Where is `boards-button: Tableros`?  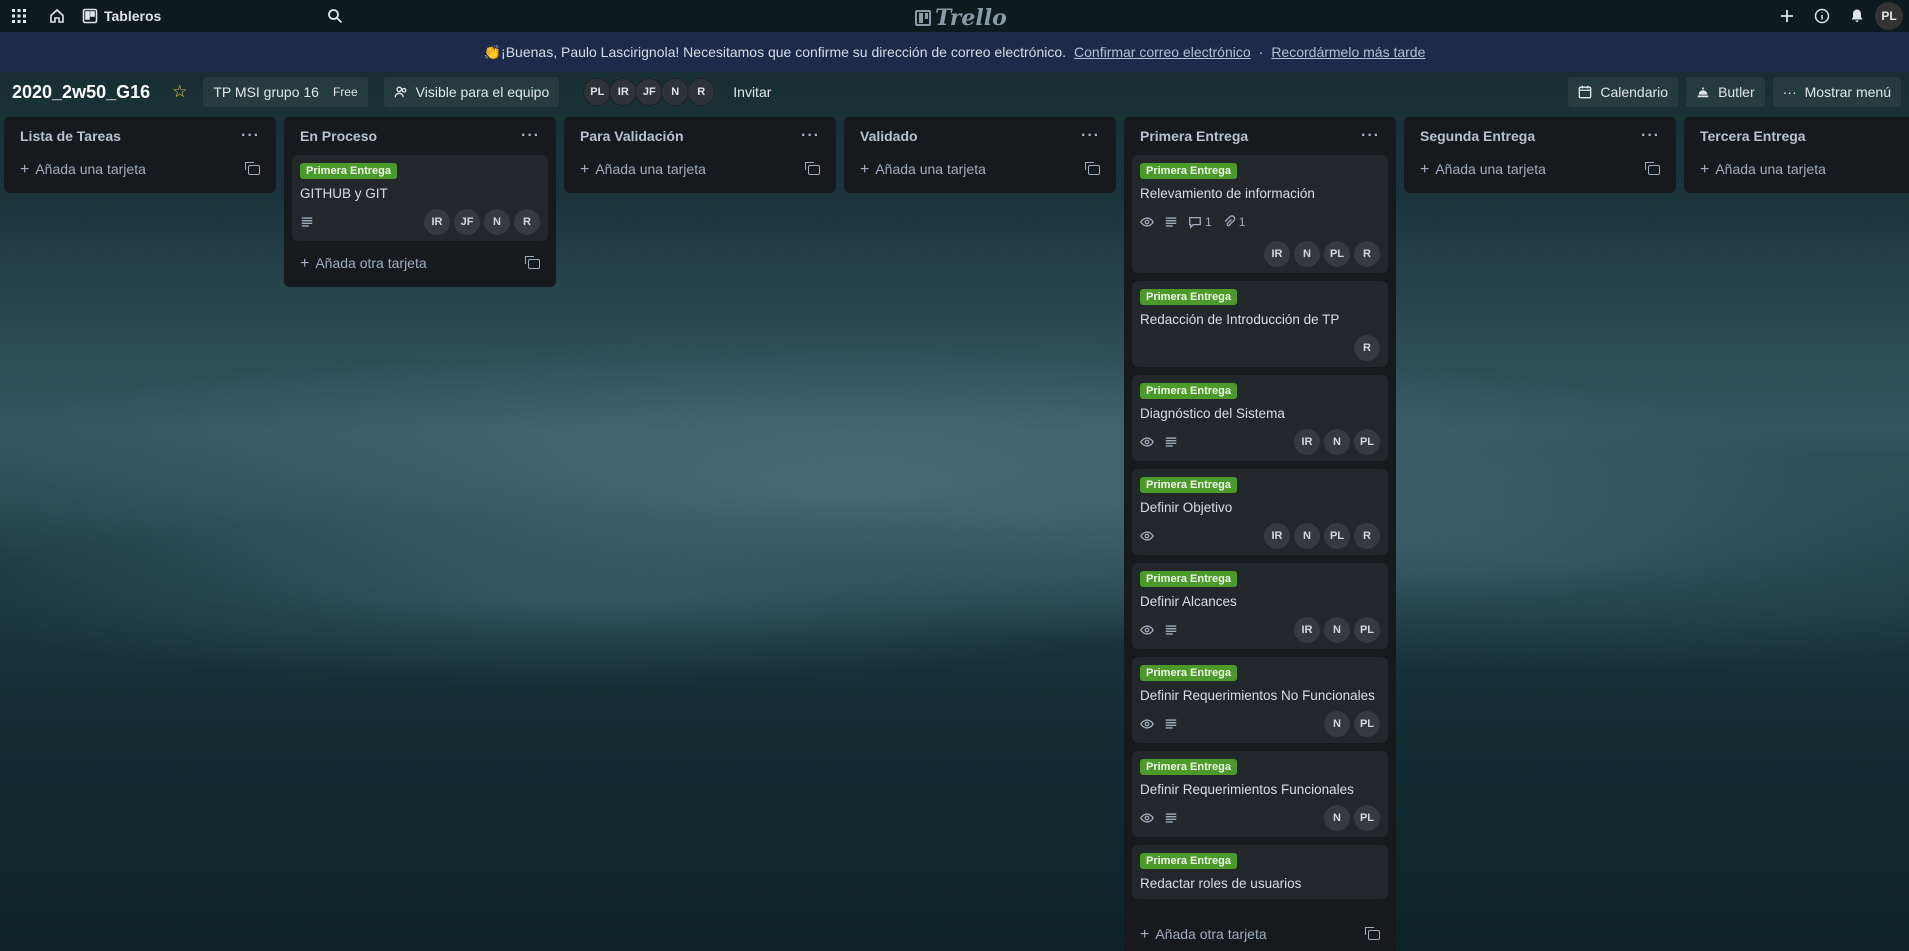
boards-button: Tableros is located at coordinates (154, 16).